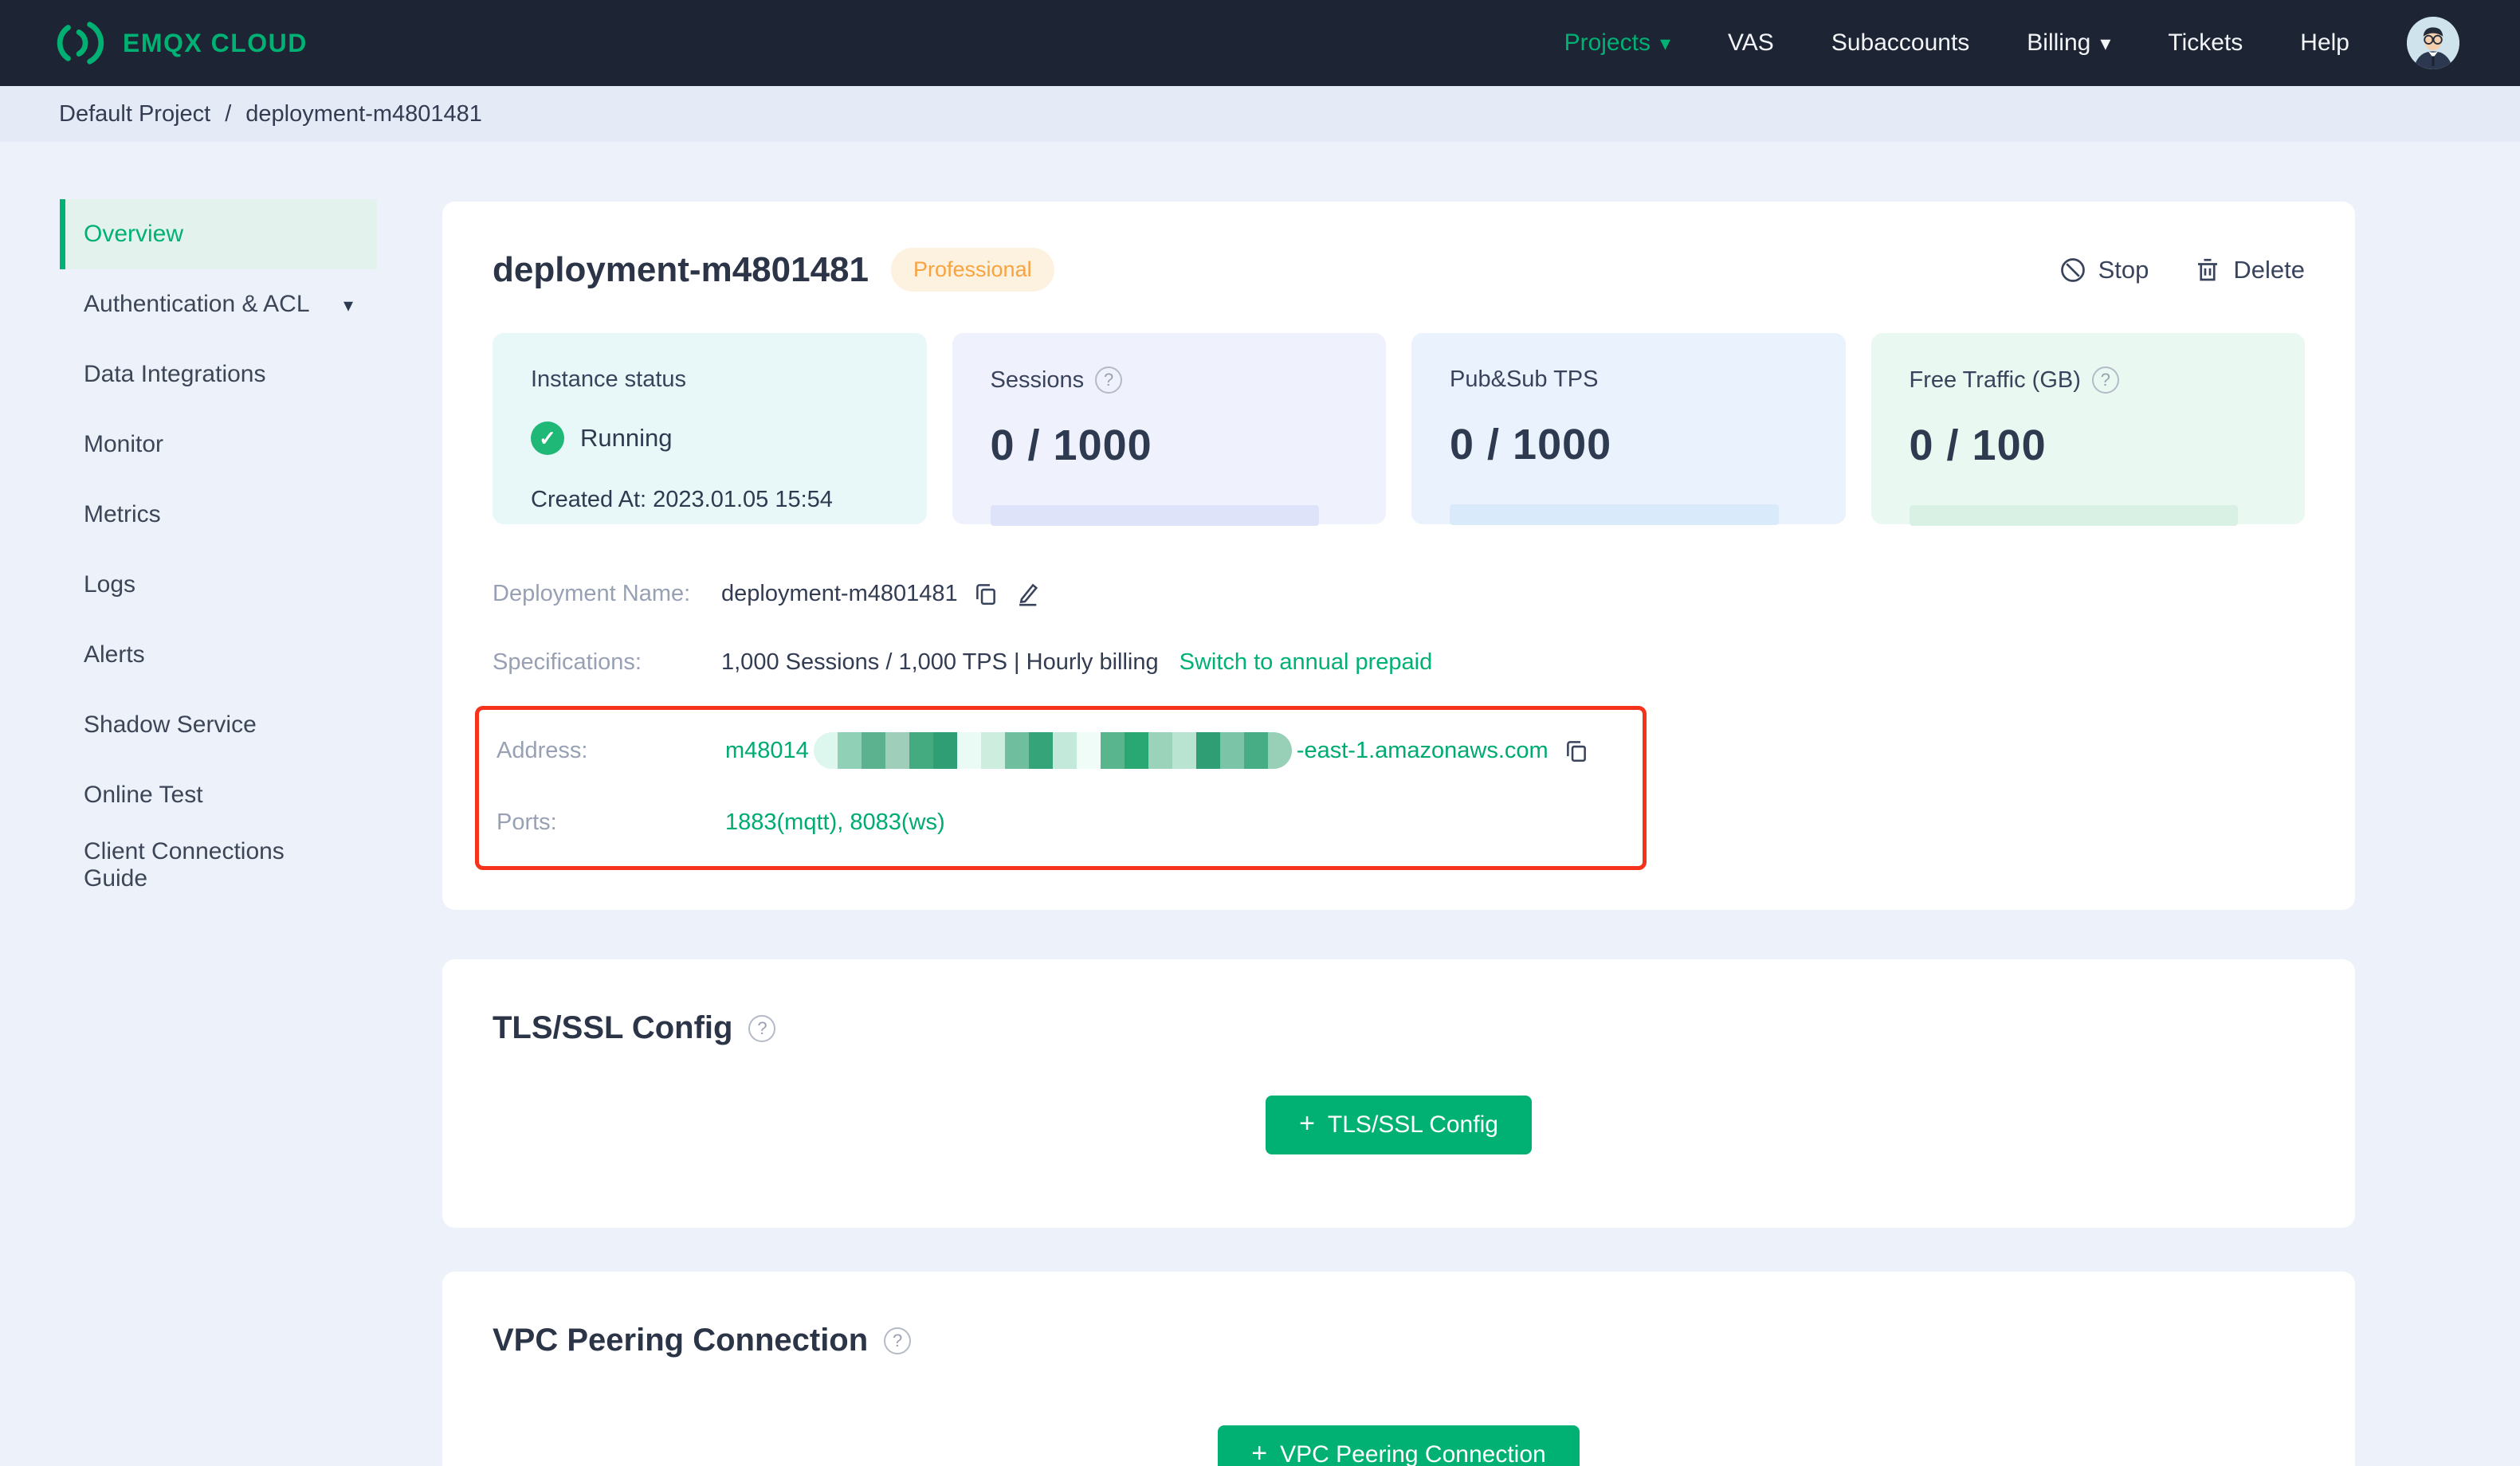  I want to click on nav-item-tickets: Tickets, so click(2205, 43).